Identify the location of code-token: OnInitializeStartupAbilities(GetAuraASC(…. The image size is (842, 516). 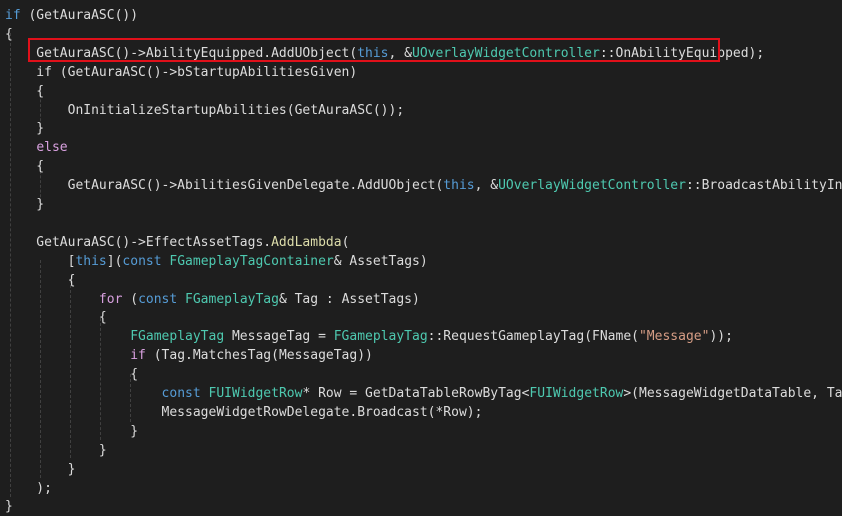
(205, 110).